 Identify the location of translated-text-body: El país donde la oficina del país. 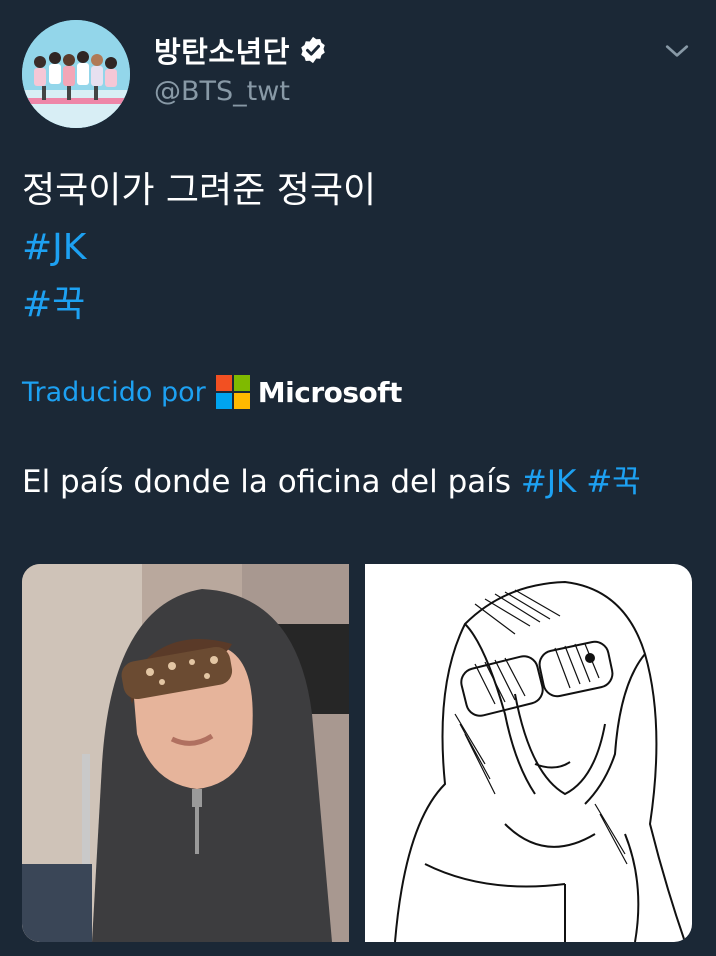
(271, 482).